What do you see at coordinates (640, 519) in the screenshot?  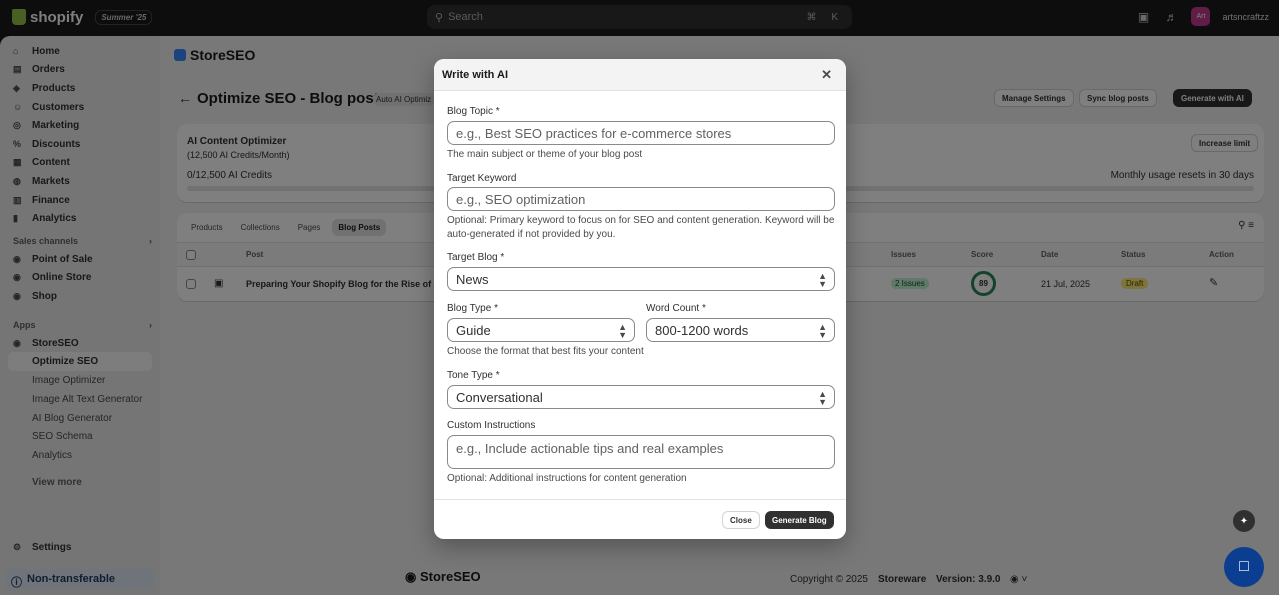 I see `modal-footer: Close Generate Blog` at bounding box center [640, 519].